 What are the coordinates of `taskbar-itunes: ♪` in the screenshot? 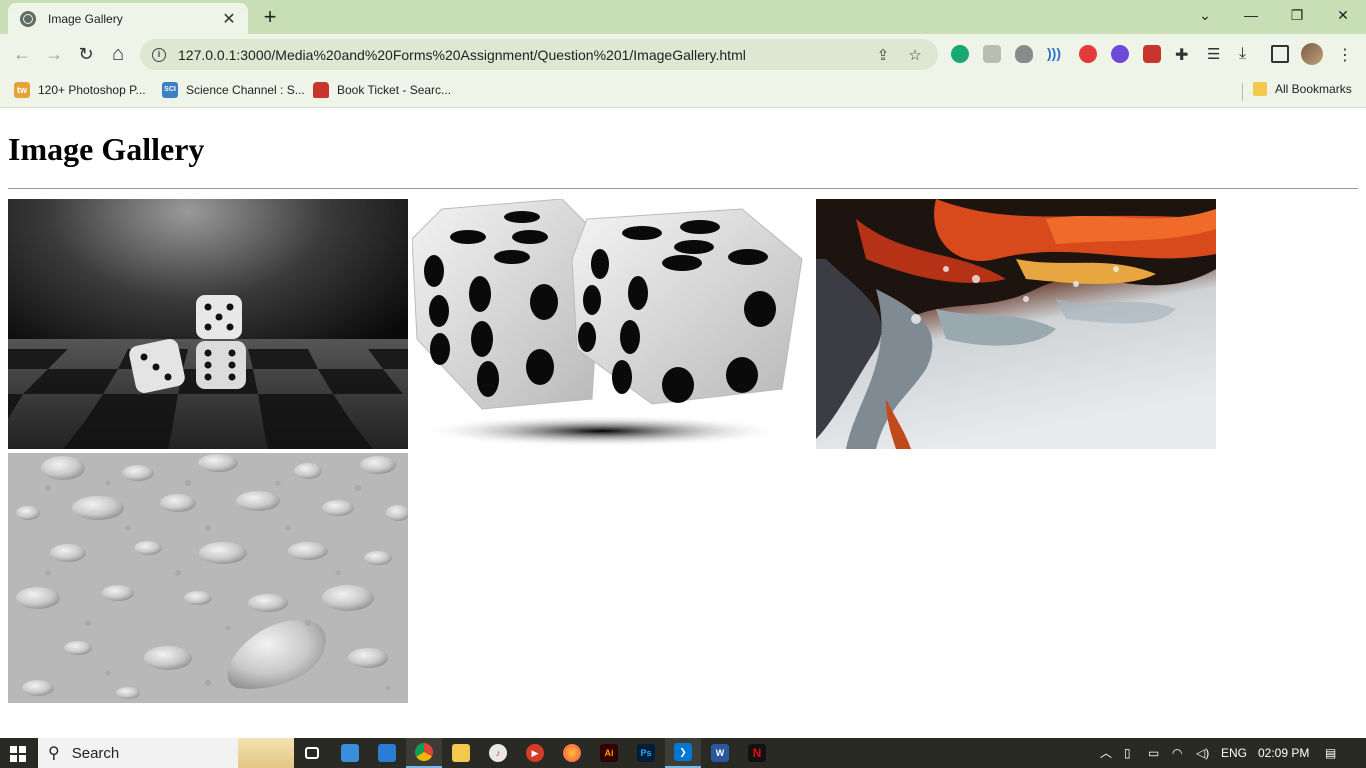 It's located at (498, 753).